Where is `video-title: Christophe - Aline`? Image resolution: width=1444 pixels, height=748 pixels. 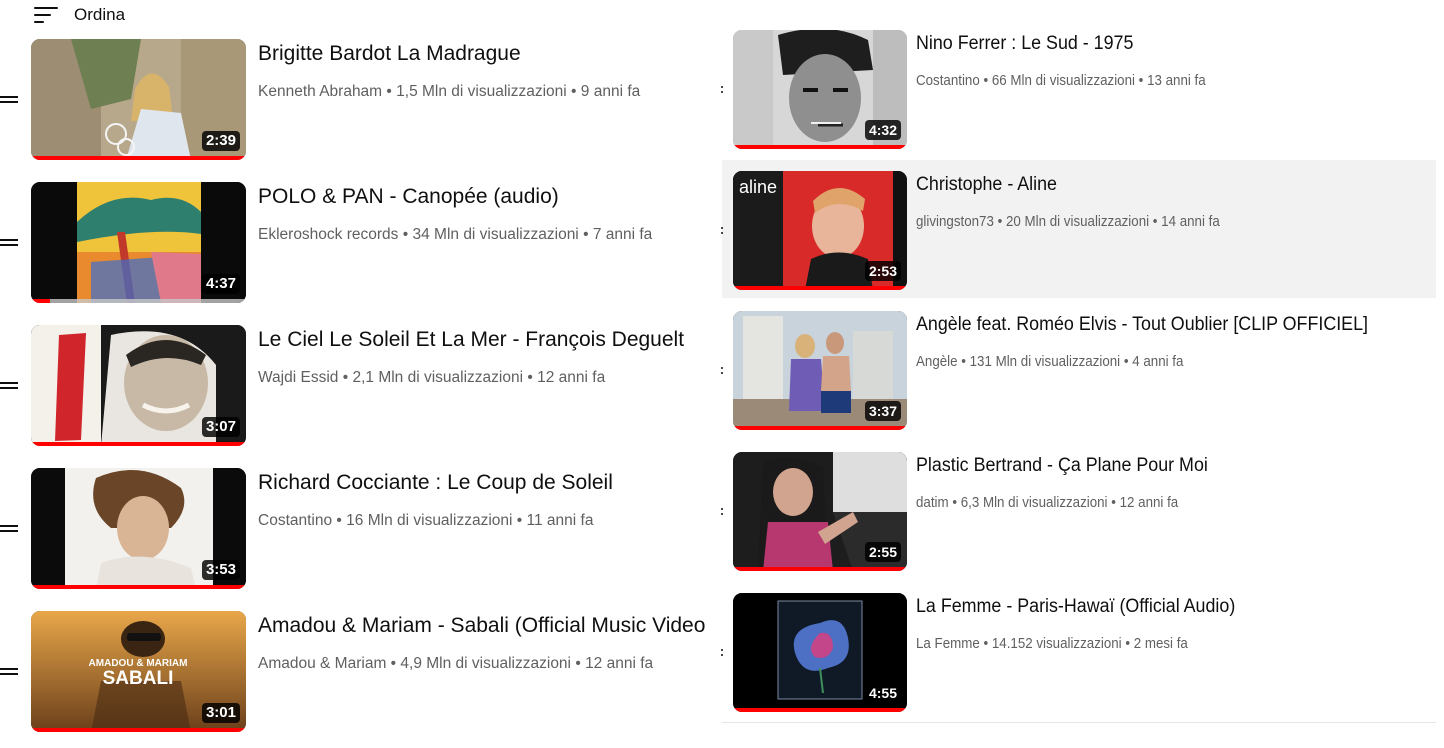 video-title: Christophe - Aline is located at coordinates (1160, 185).